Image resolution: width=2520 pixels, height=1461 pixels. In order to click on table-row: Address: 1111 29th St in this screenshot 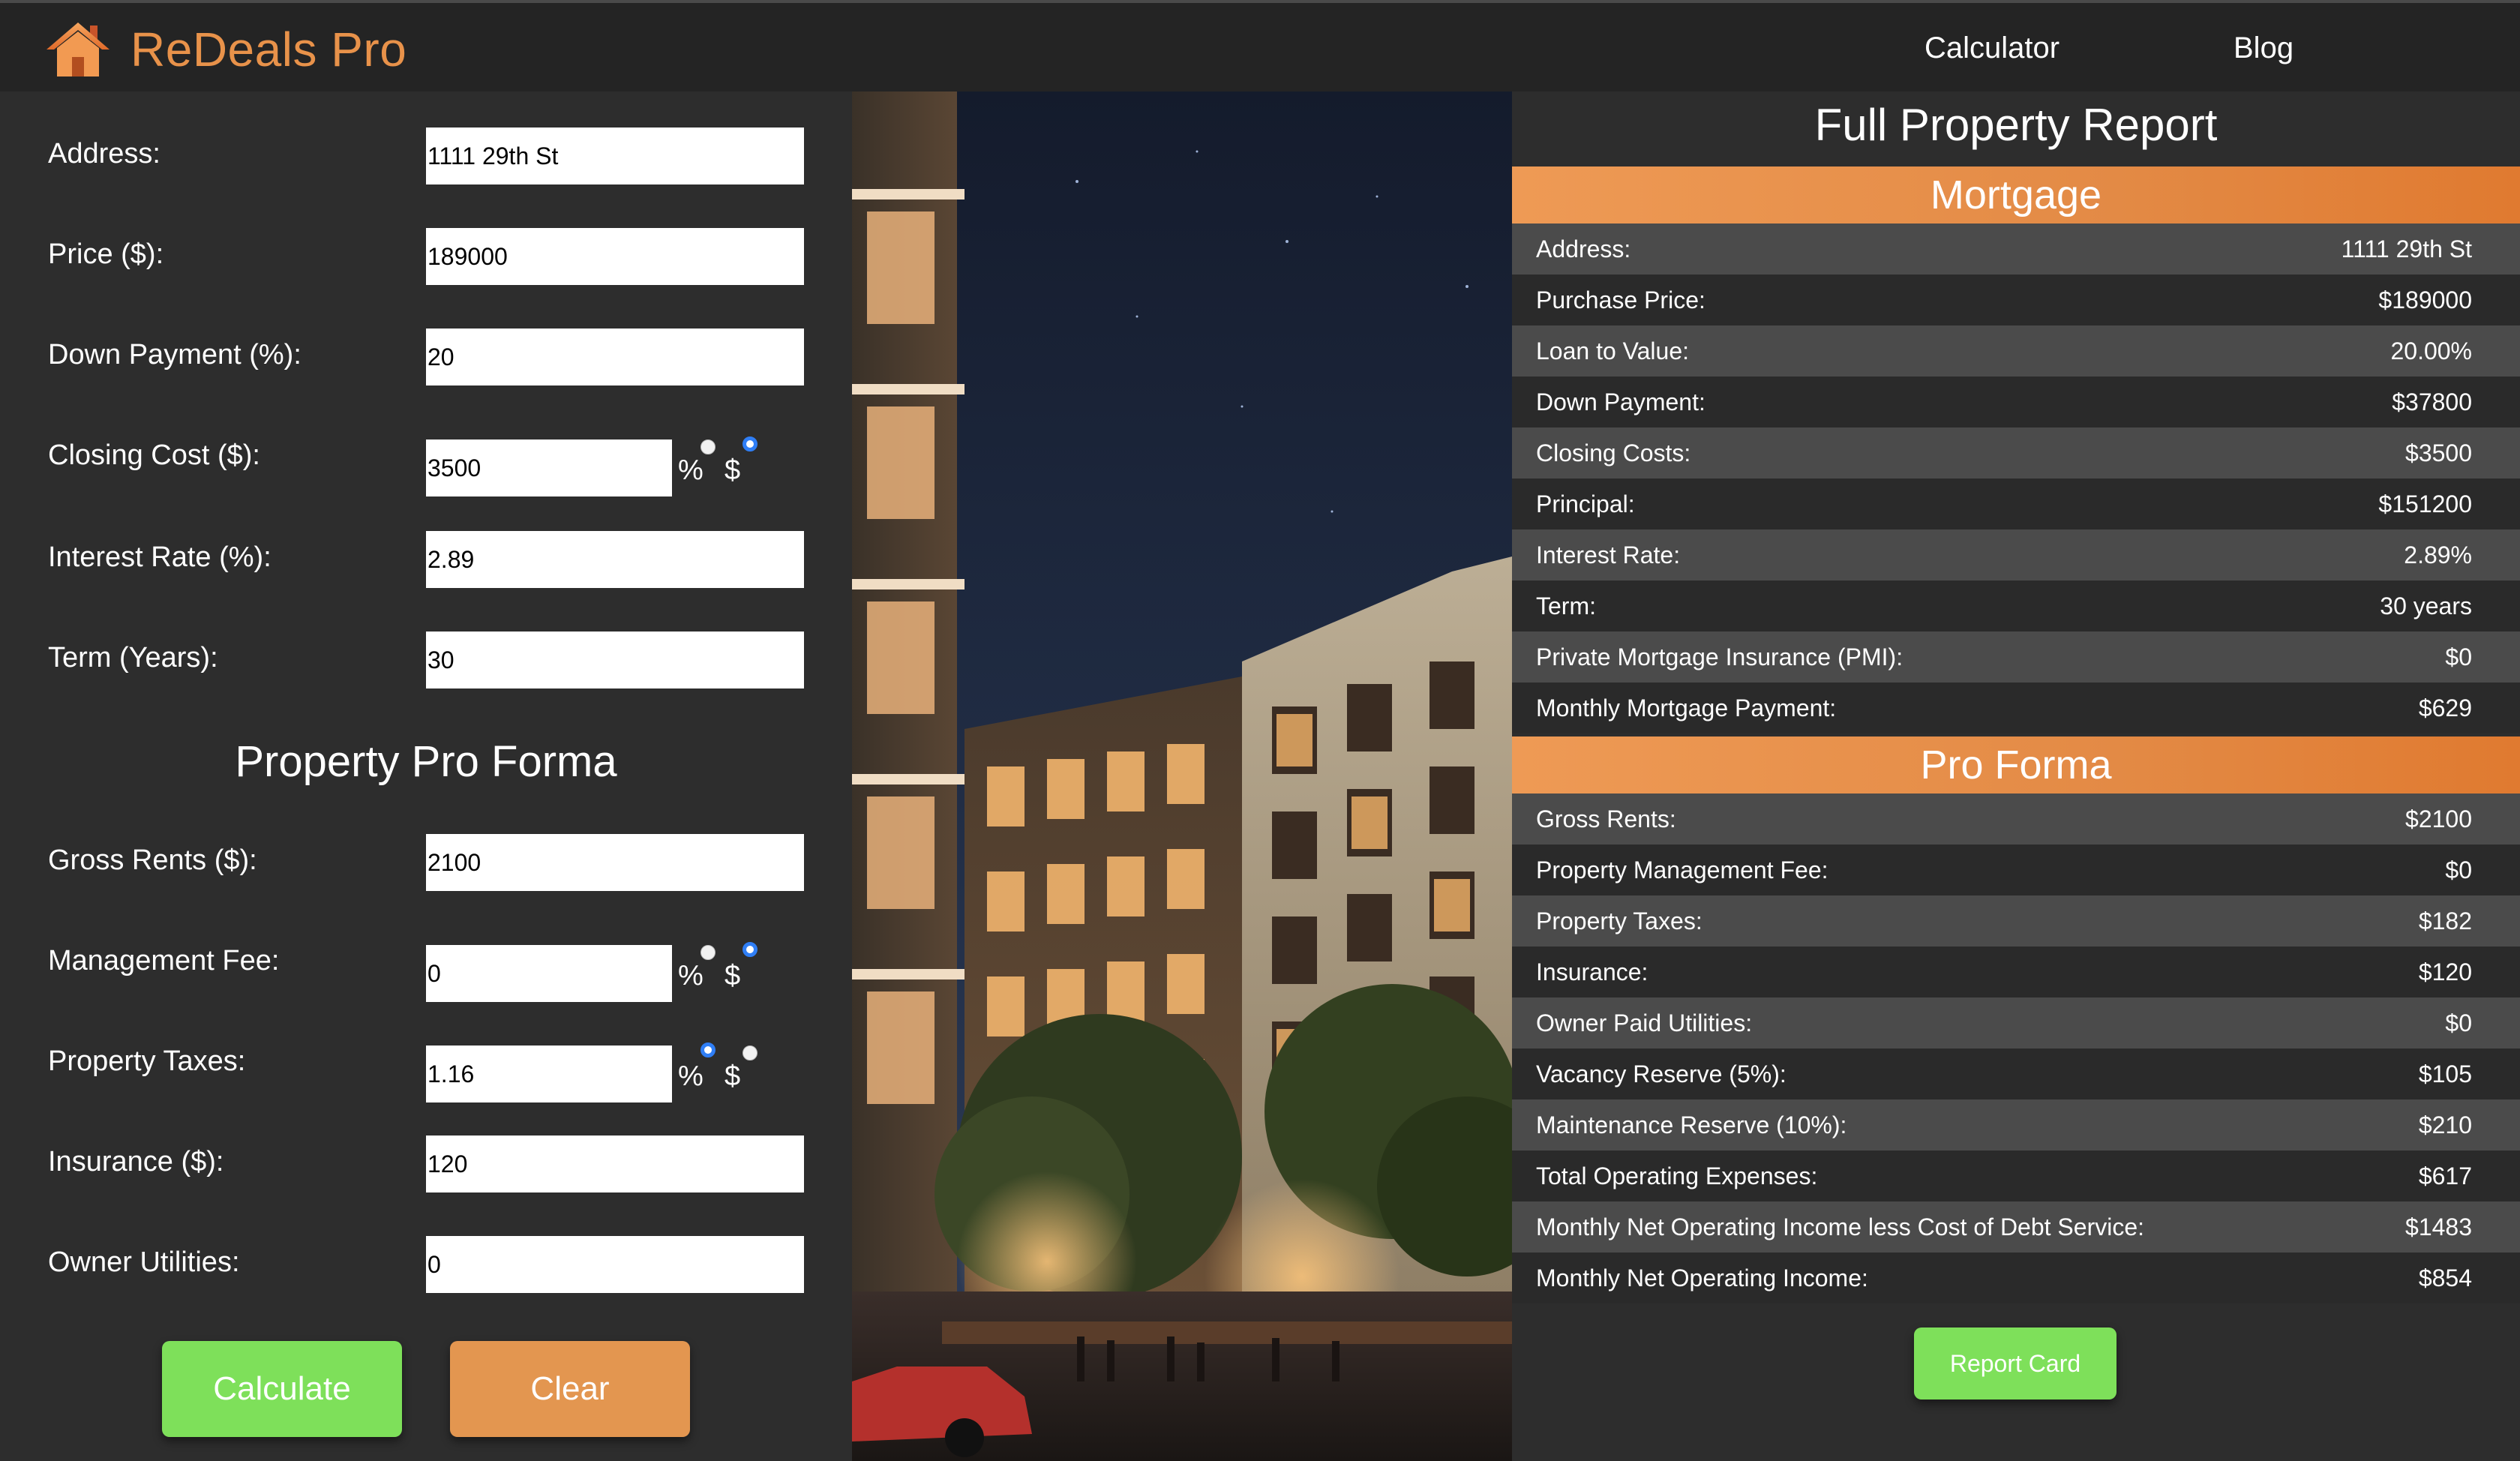, I will do `click(2016, 249)`.